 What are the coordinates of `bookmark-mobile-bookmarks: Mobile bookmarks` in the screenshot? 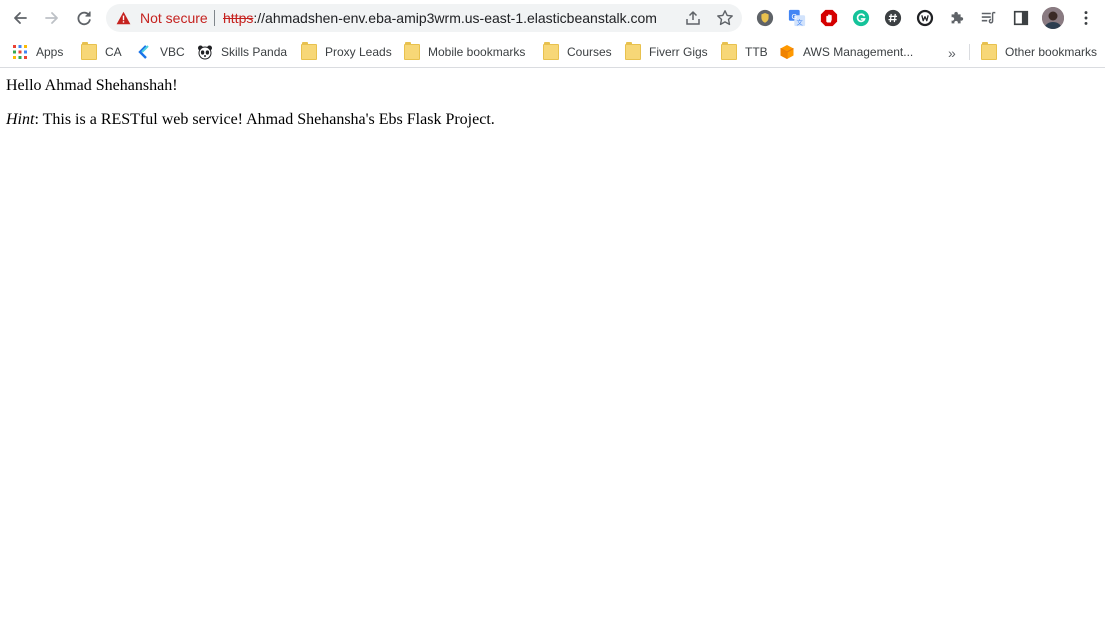 It's located at (464, 52).